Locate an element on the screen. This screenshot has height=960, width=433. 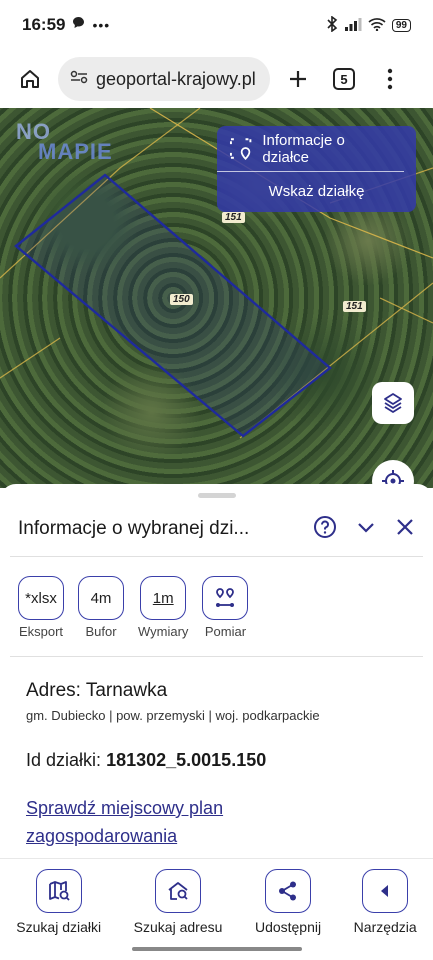
plot-id-label: Id działki: is located at coordinates (64, 760).